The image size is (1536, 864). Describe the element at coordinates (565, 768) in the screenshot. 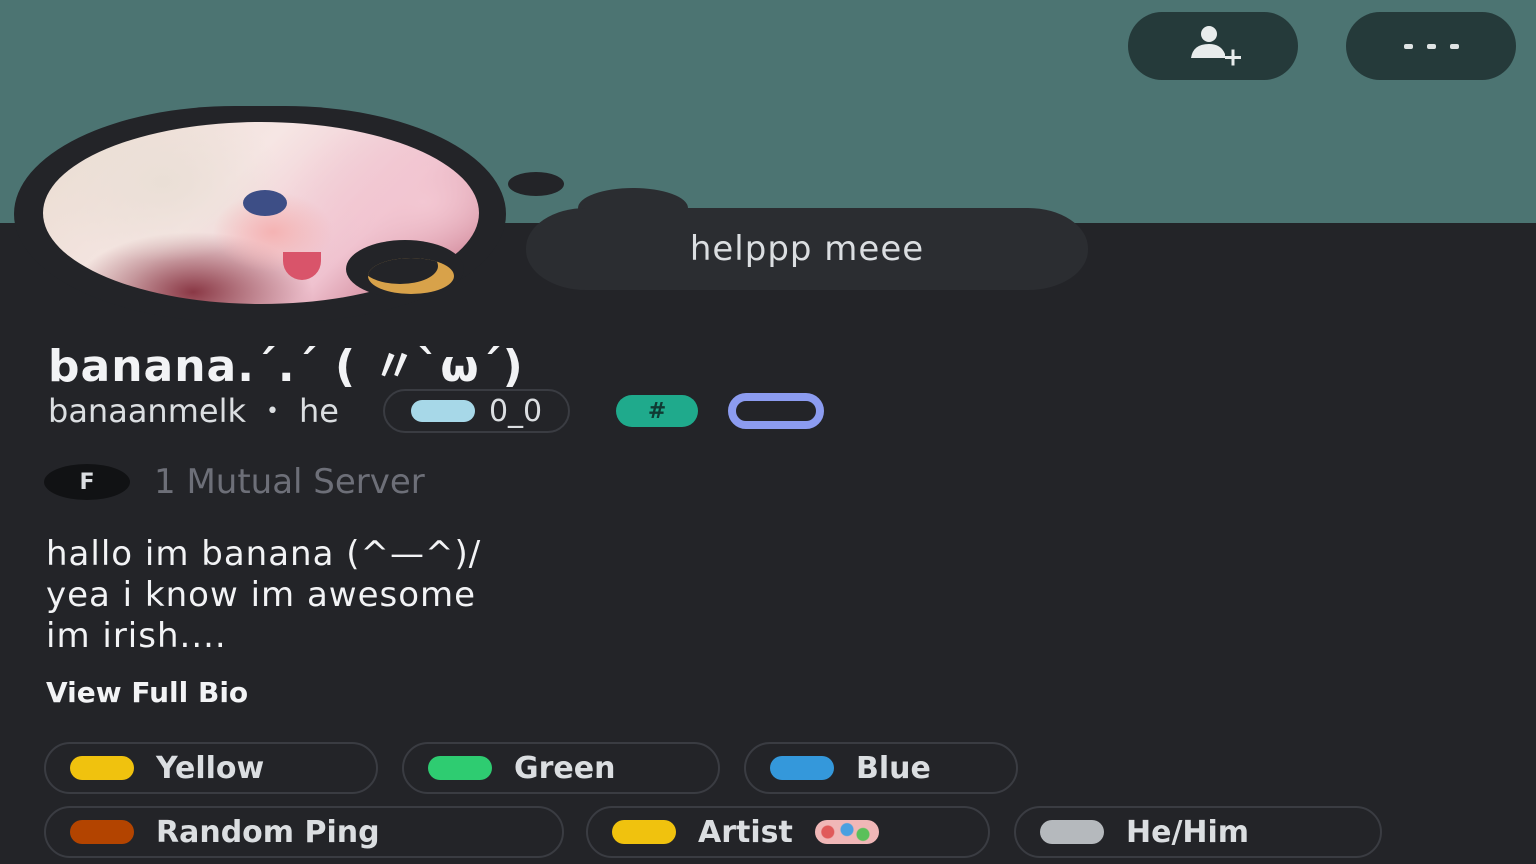

I see `role-label: Green` at that location.